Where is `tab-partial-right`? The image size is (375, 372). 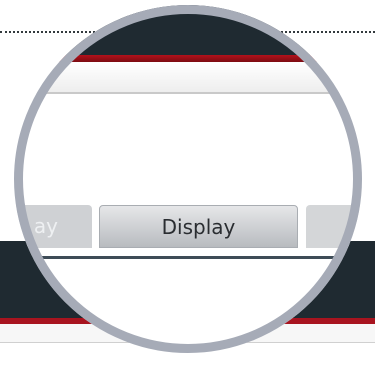
tab-partial-right is located at coordinates (334, 226).